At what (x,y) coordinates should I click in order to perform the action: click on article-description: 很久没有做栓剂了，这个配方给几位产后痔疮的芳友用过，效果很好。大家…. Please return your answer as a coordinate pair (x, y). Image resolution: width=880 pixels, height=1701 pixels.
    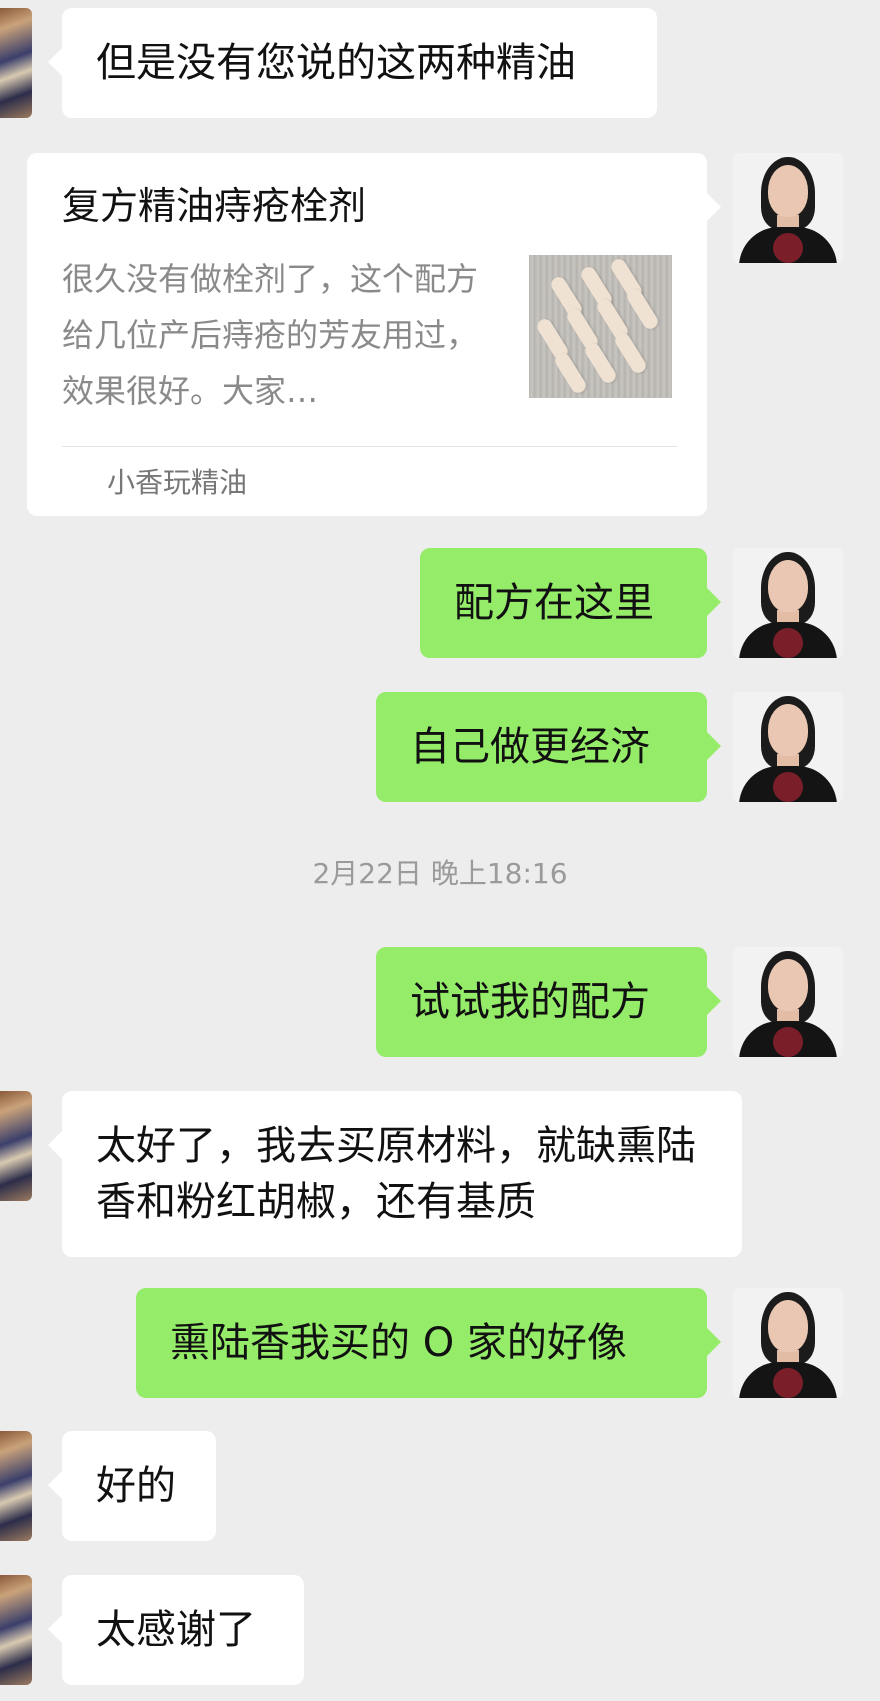
    Looking at the image, I should click on (270, 335).